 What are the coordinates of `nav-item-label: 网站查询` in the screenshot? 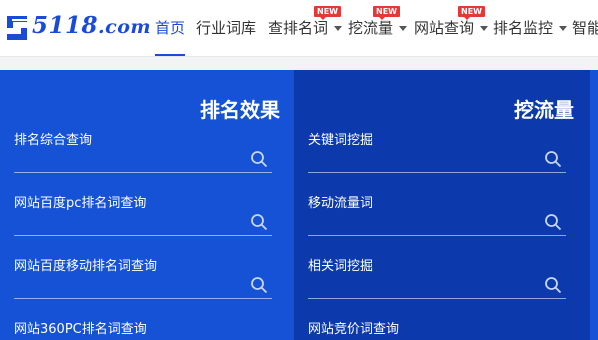 It's located at (444, 28).